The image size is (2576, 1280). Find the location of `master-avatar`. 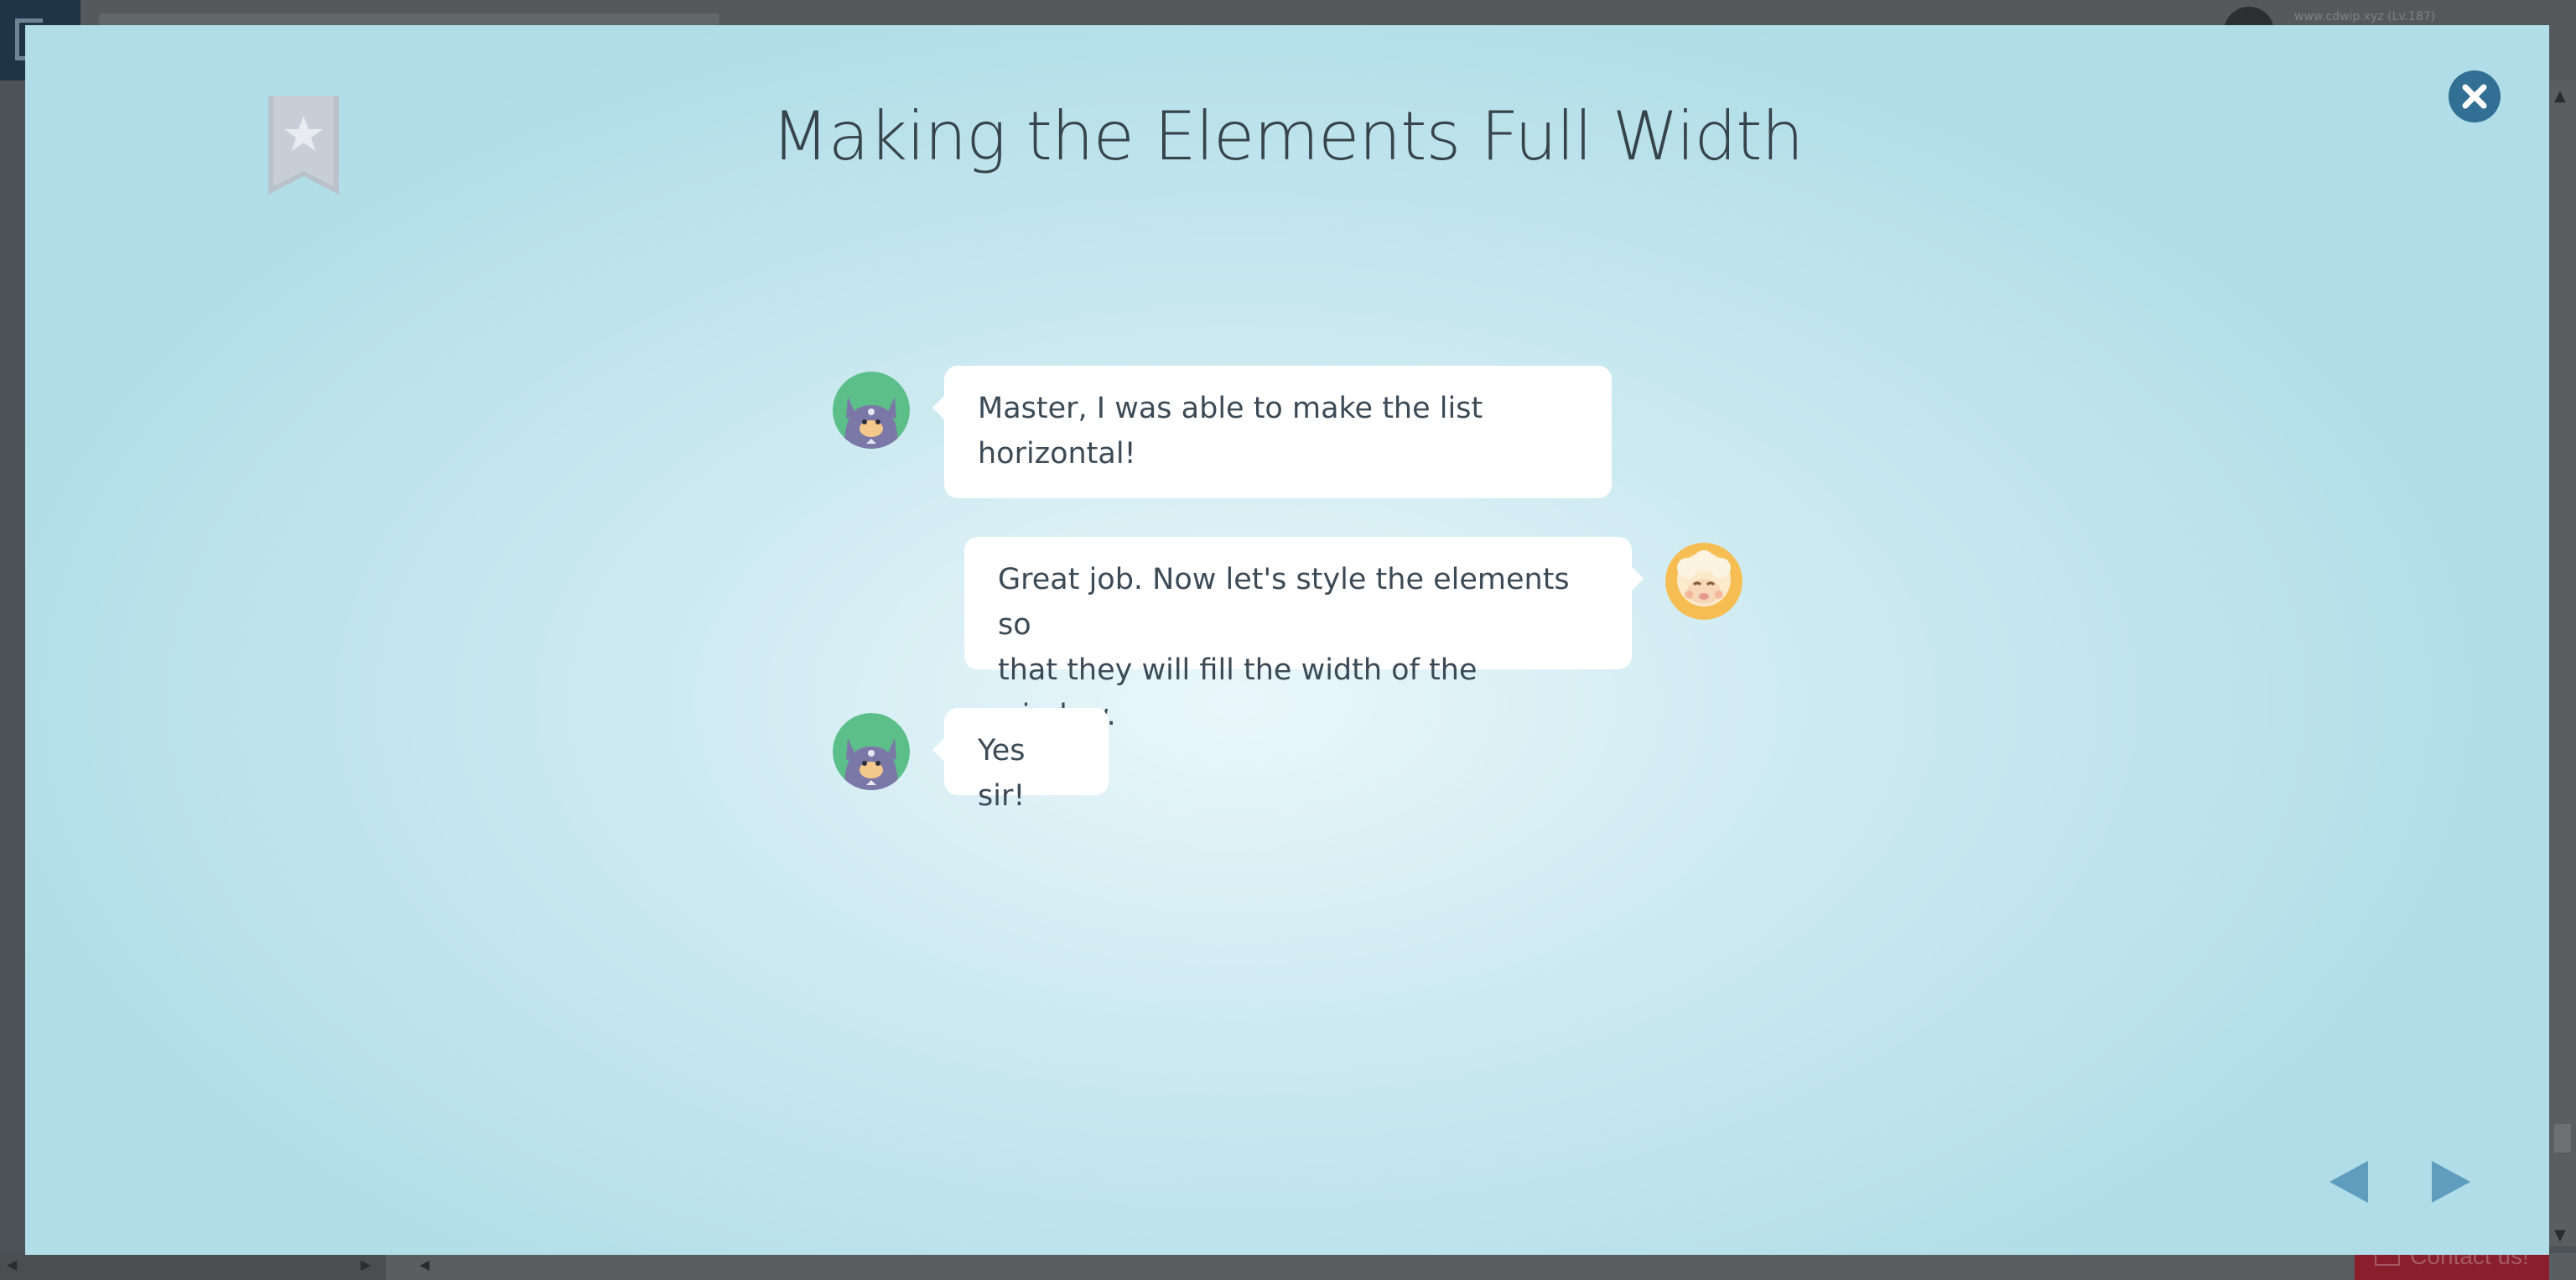

master-avatar is located at coordinates (1703, 581).